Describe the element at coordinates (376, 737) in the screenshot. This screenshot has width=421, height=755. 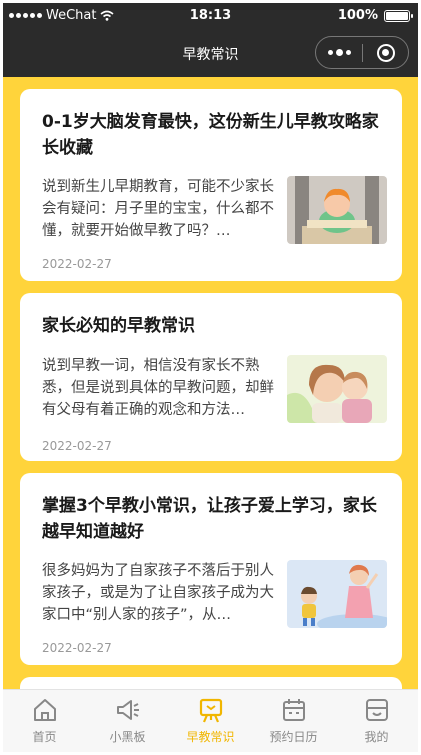
I see `tab-label: 我的` at that location.